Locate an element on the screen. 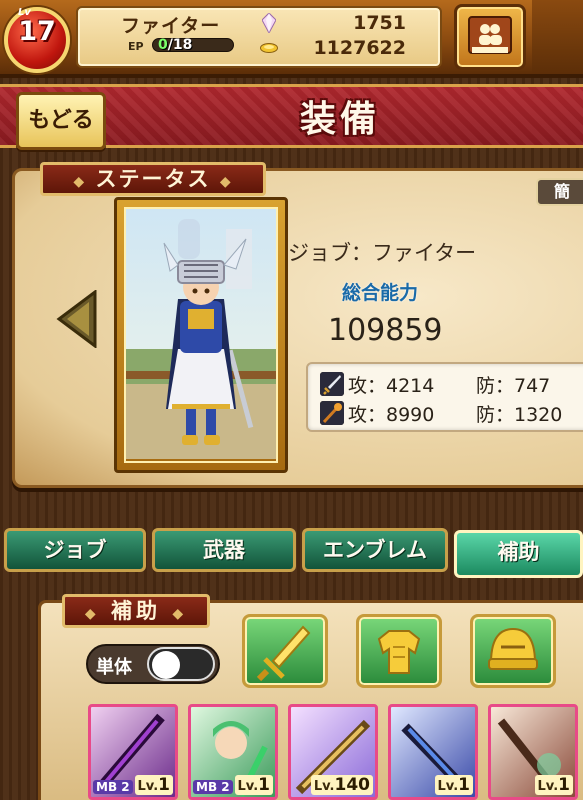 This screenshot has width=583, height=800. back-button: もどる is located at coordinates (61, 121).